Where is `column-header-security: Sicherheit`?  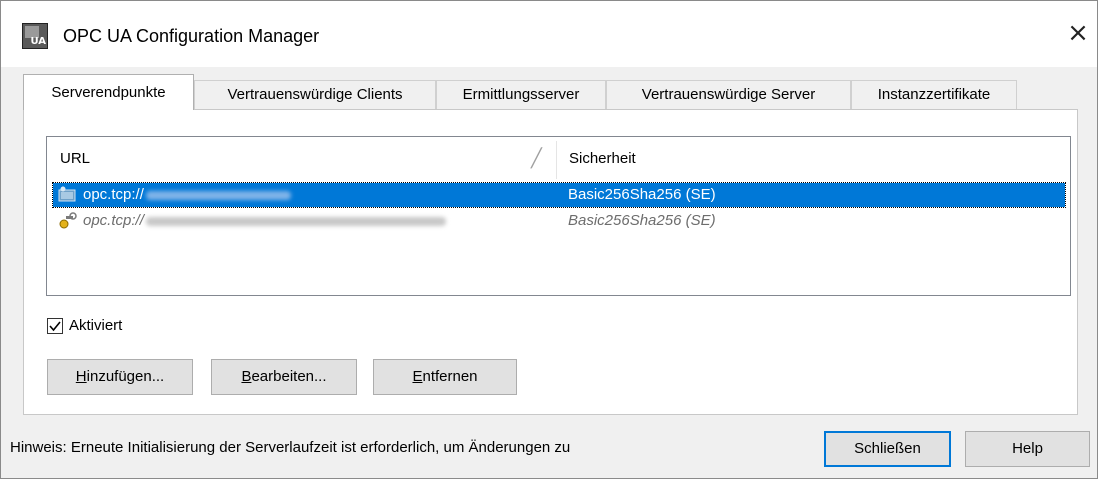
column-header-security: Sicherheit is located at coordinates (602, 159).